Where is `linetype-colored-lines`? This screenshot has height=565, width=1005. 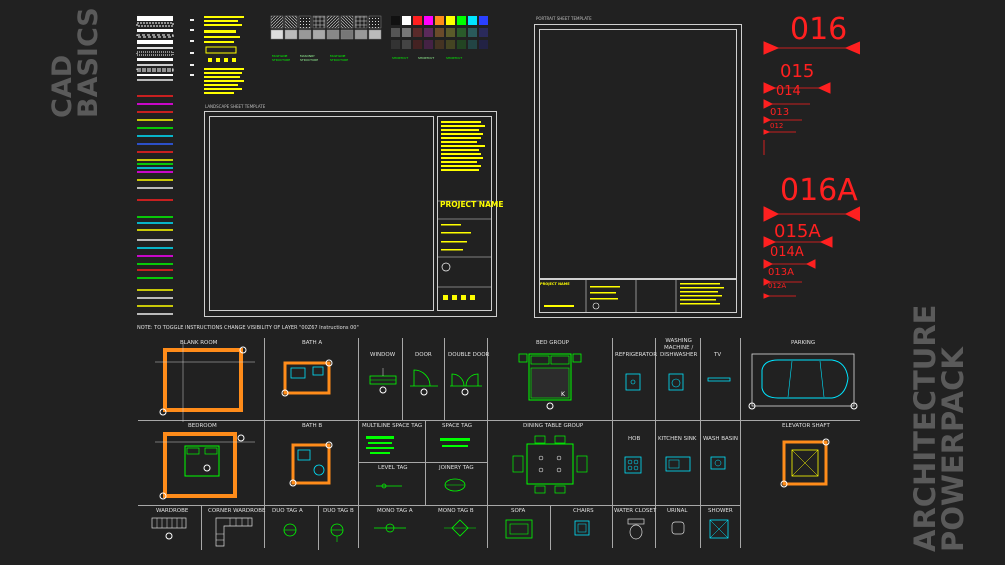
linetype-colored-lines is located at coordinates (155, 205).